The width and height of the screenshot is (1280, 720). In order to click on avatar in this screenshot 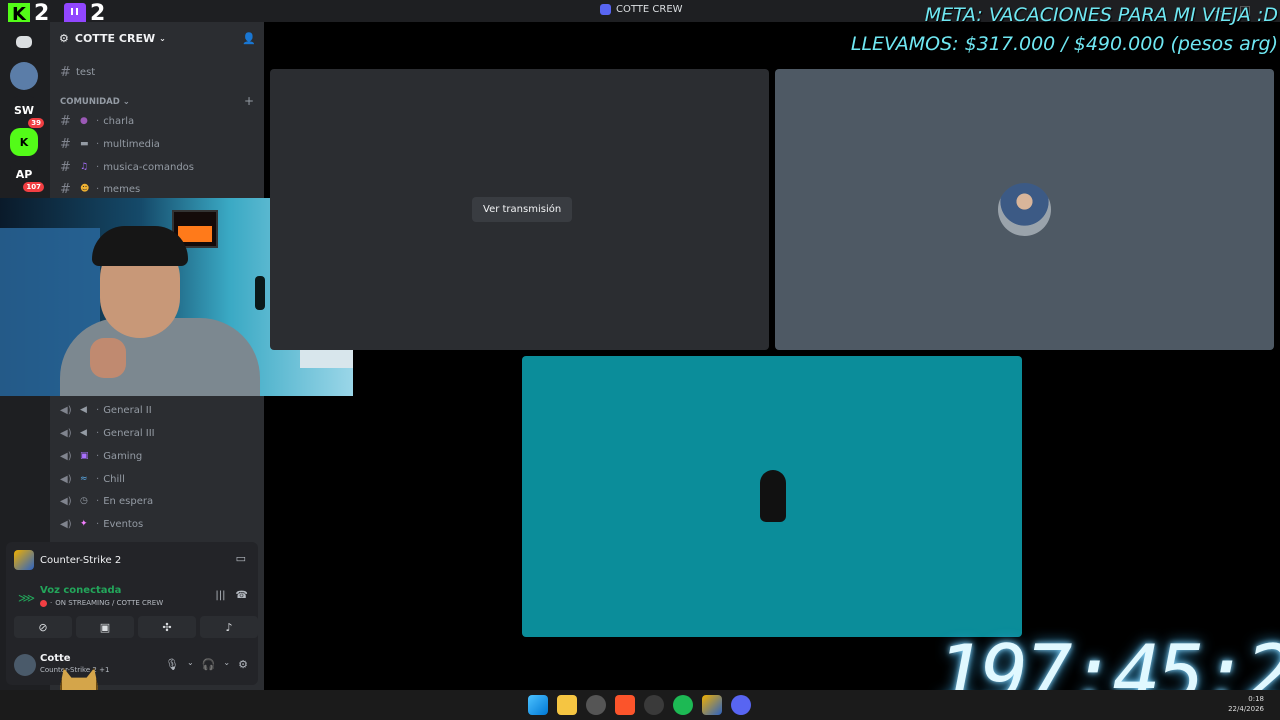, I will do `click(25, 665)`.